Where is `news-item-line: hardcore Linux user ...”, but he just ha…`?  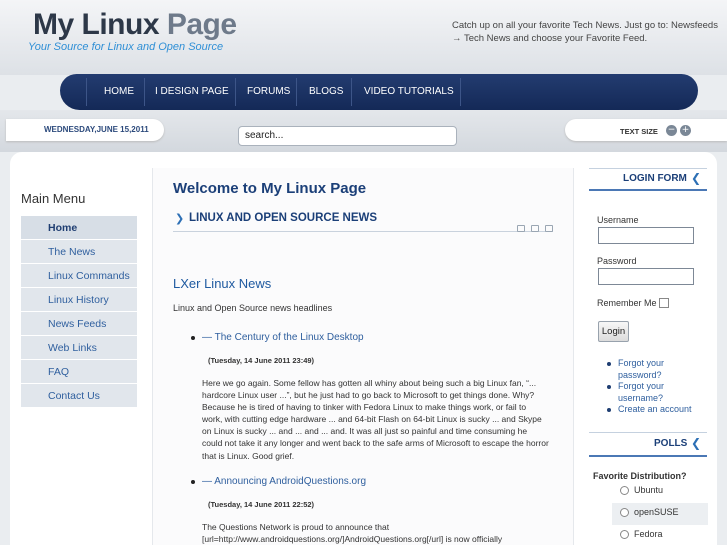 news-item-line: hardcore Linux user ...”, but he just ha… is located at coordinates (368, 395).